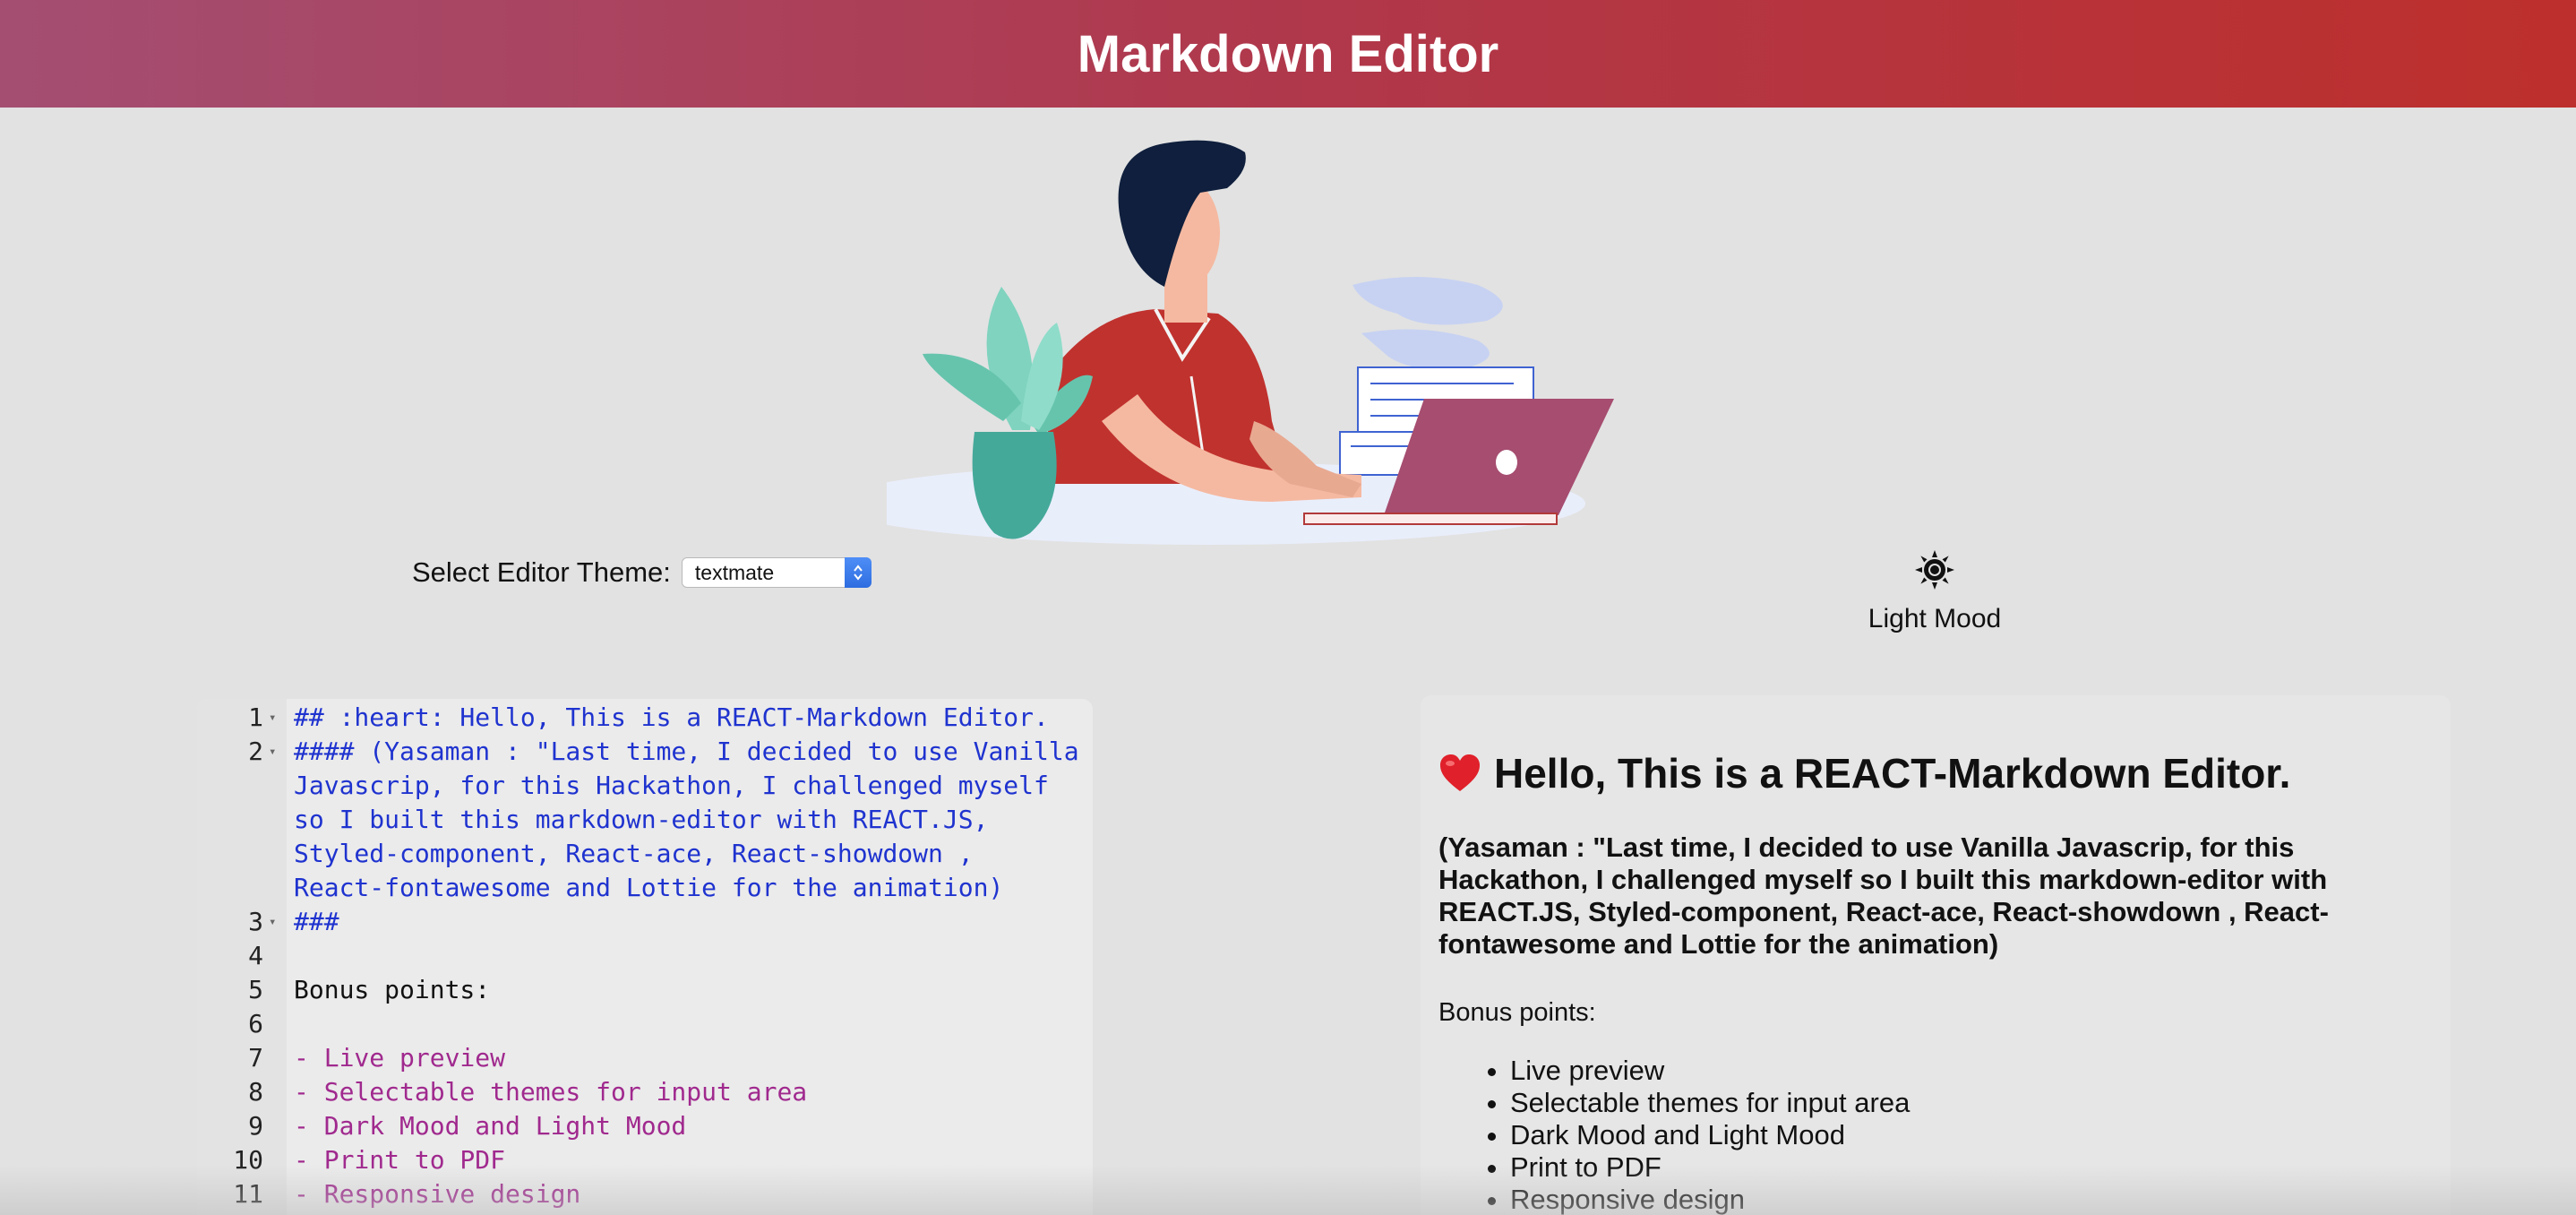 The width and height of the screenshot is (2576, 1215). Describe the element at coordinates (255, 1023) in the screenshot. I see `line-number: 6` at that location.